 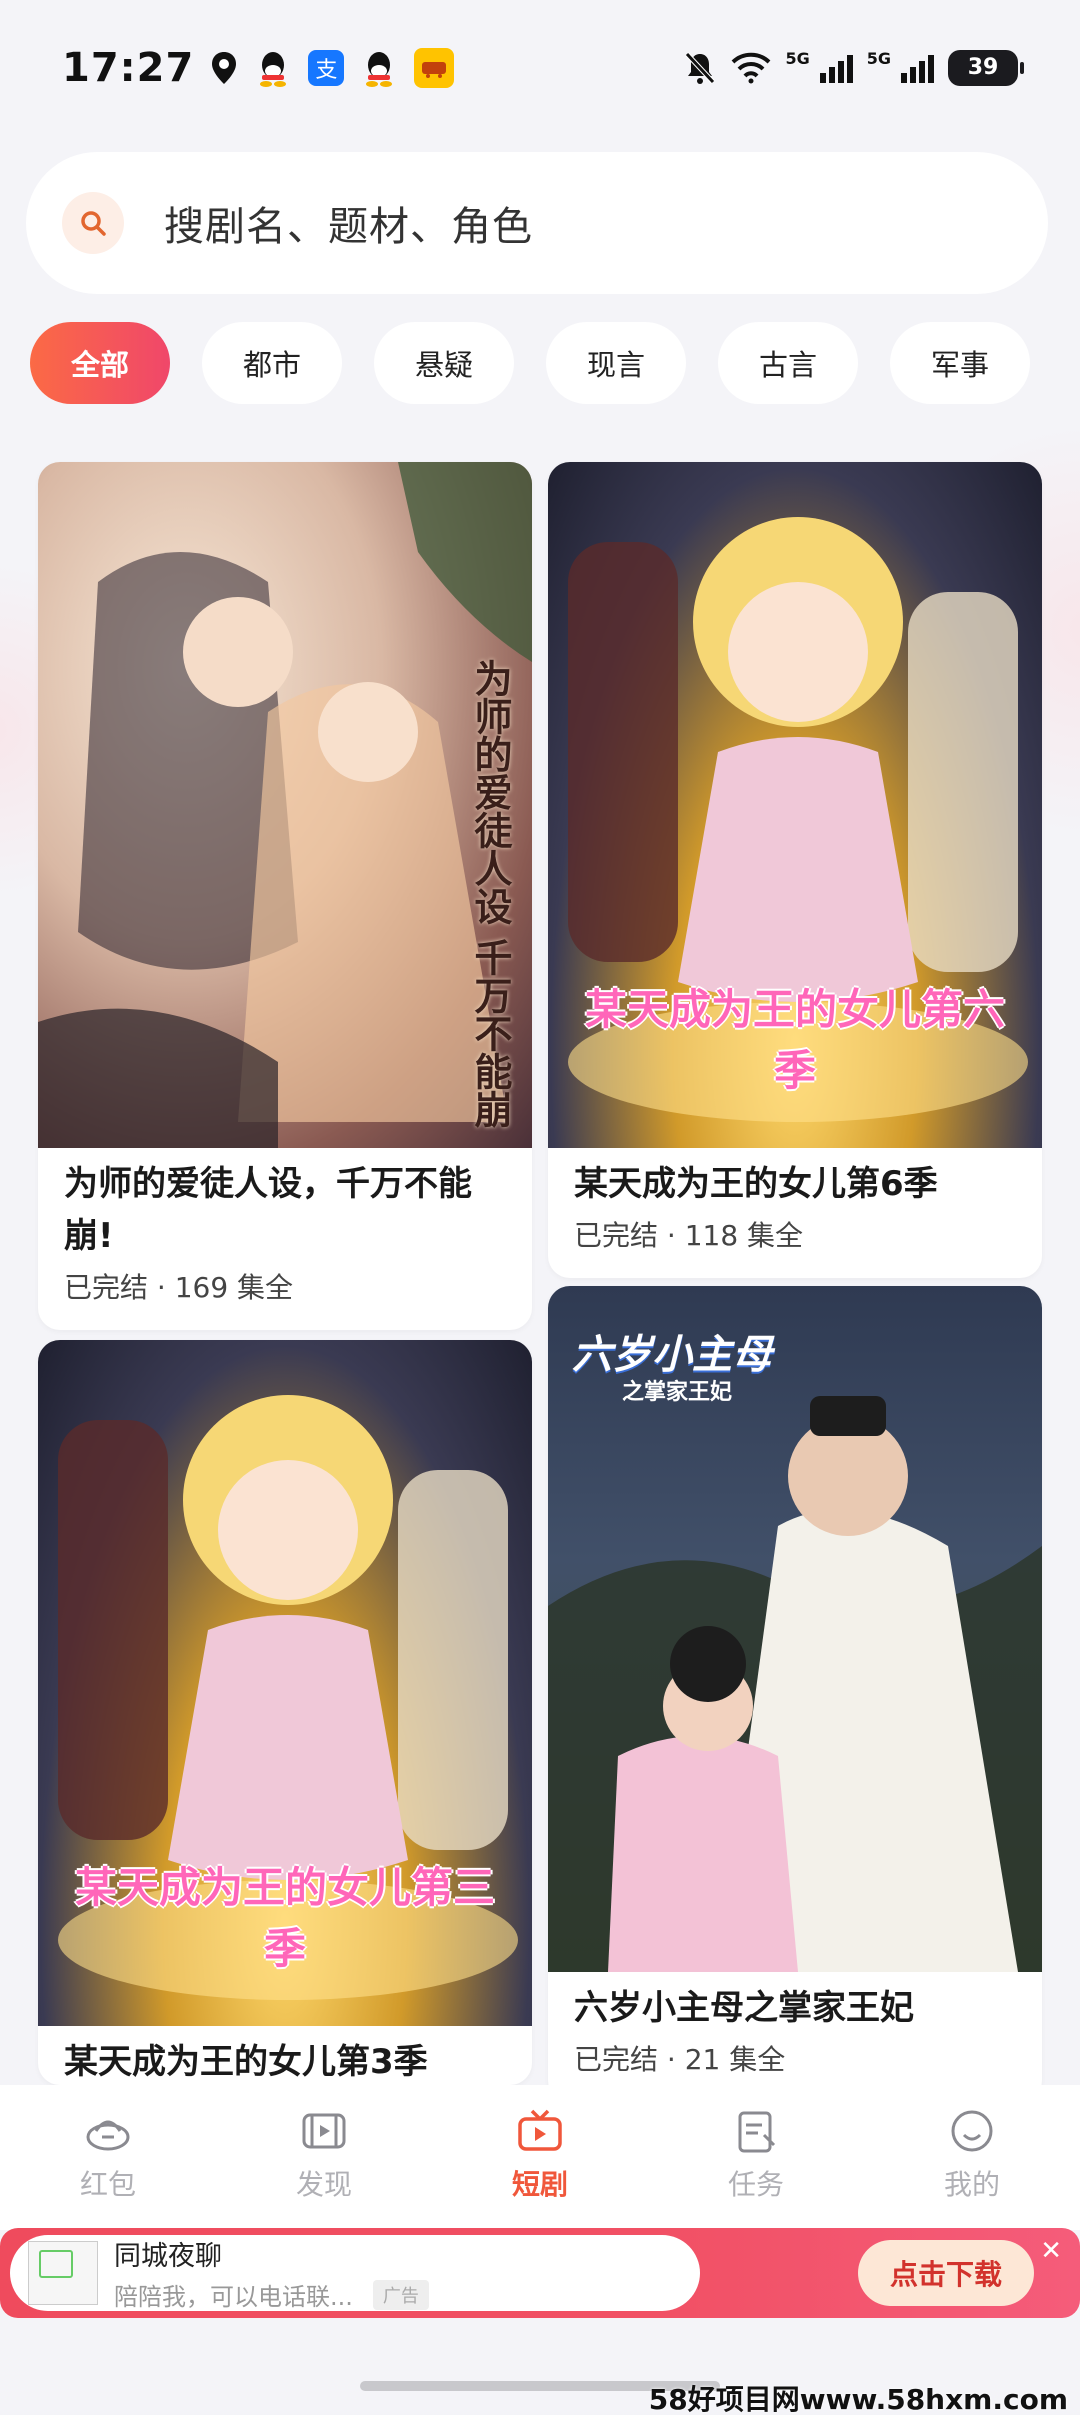 What do you see at coordinates (689, 1235) in the screenshot?
I see `drama-episode-info: 已完结 · 118 集全` at bounding box center [689, 1235].